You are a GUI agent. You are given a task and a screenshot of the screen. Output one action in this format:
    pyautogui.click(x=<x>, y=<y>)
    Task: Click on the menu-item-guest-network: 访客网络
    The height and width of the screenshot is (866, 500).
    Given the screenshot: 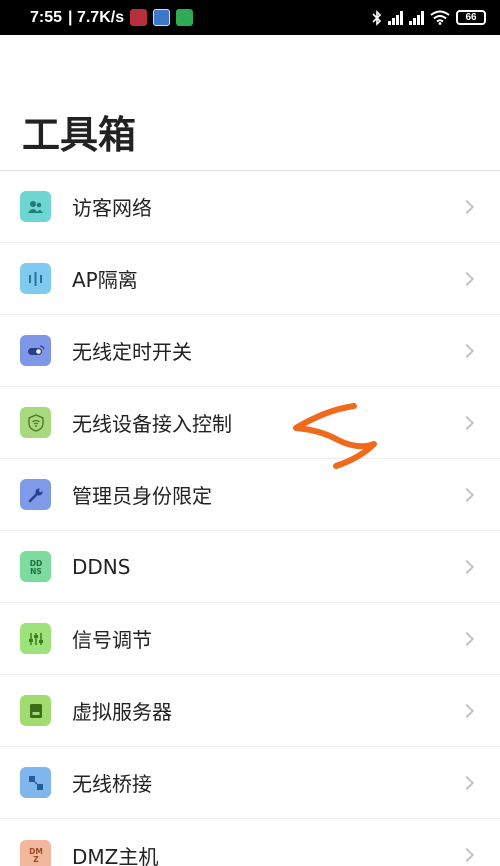 What is the action you would take?
    pyautogui.click(x=250, y=207)
    